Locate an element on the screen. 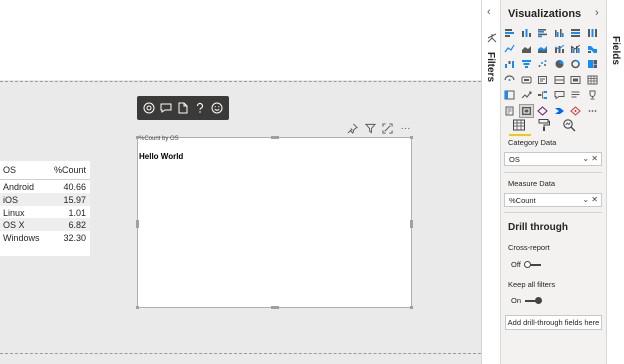 The image size is (624, 364). visualizations-title: Visualizations is located at coordinates (545, 14).